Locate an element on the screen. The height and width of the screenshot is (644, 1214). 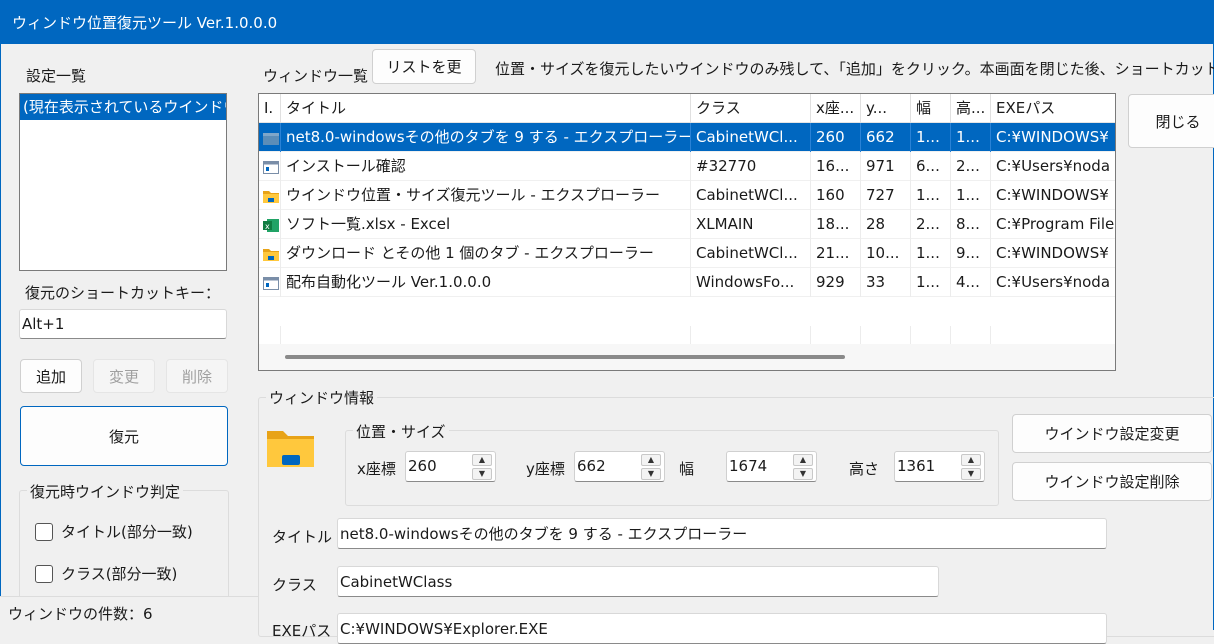
table-cell: 160 is located at coordinates (836, 195).